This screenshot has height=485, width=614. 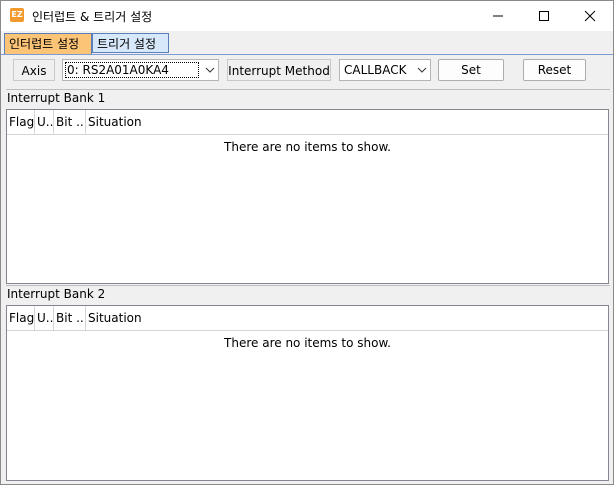 What do you see at coordinates (375, 70) in the screenshot?
I see `interrupt-method-value: CALLBACK` at bounding box center [375, 70].